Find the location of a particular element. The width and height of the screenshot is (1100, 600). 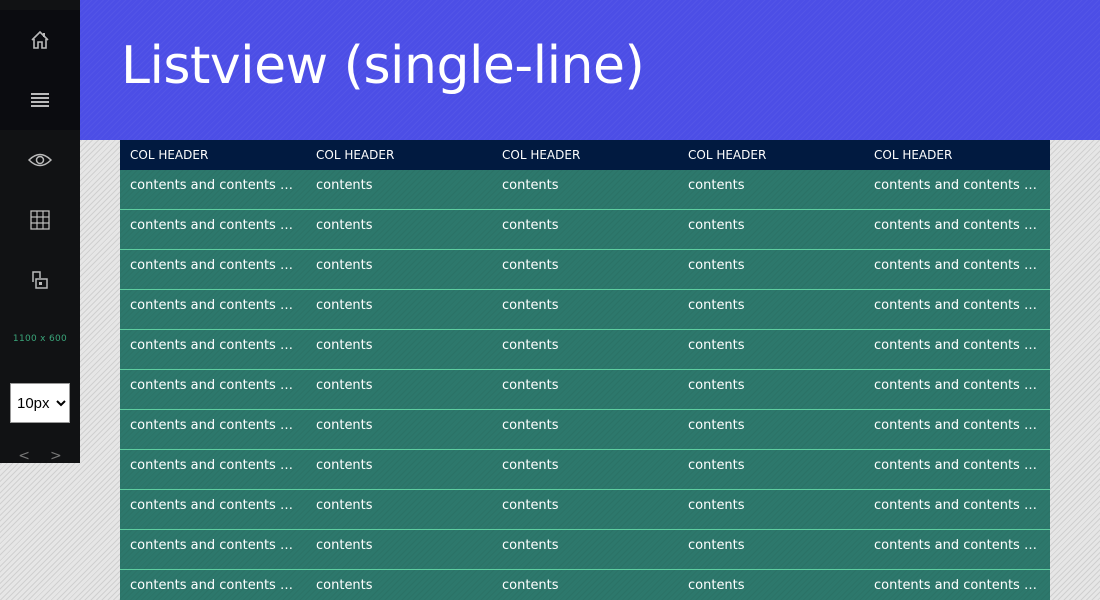

menu-icon is located at coordinates (40, 100).